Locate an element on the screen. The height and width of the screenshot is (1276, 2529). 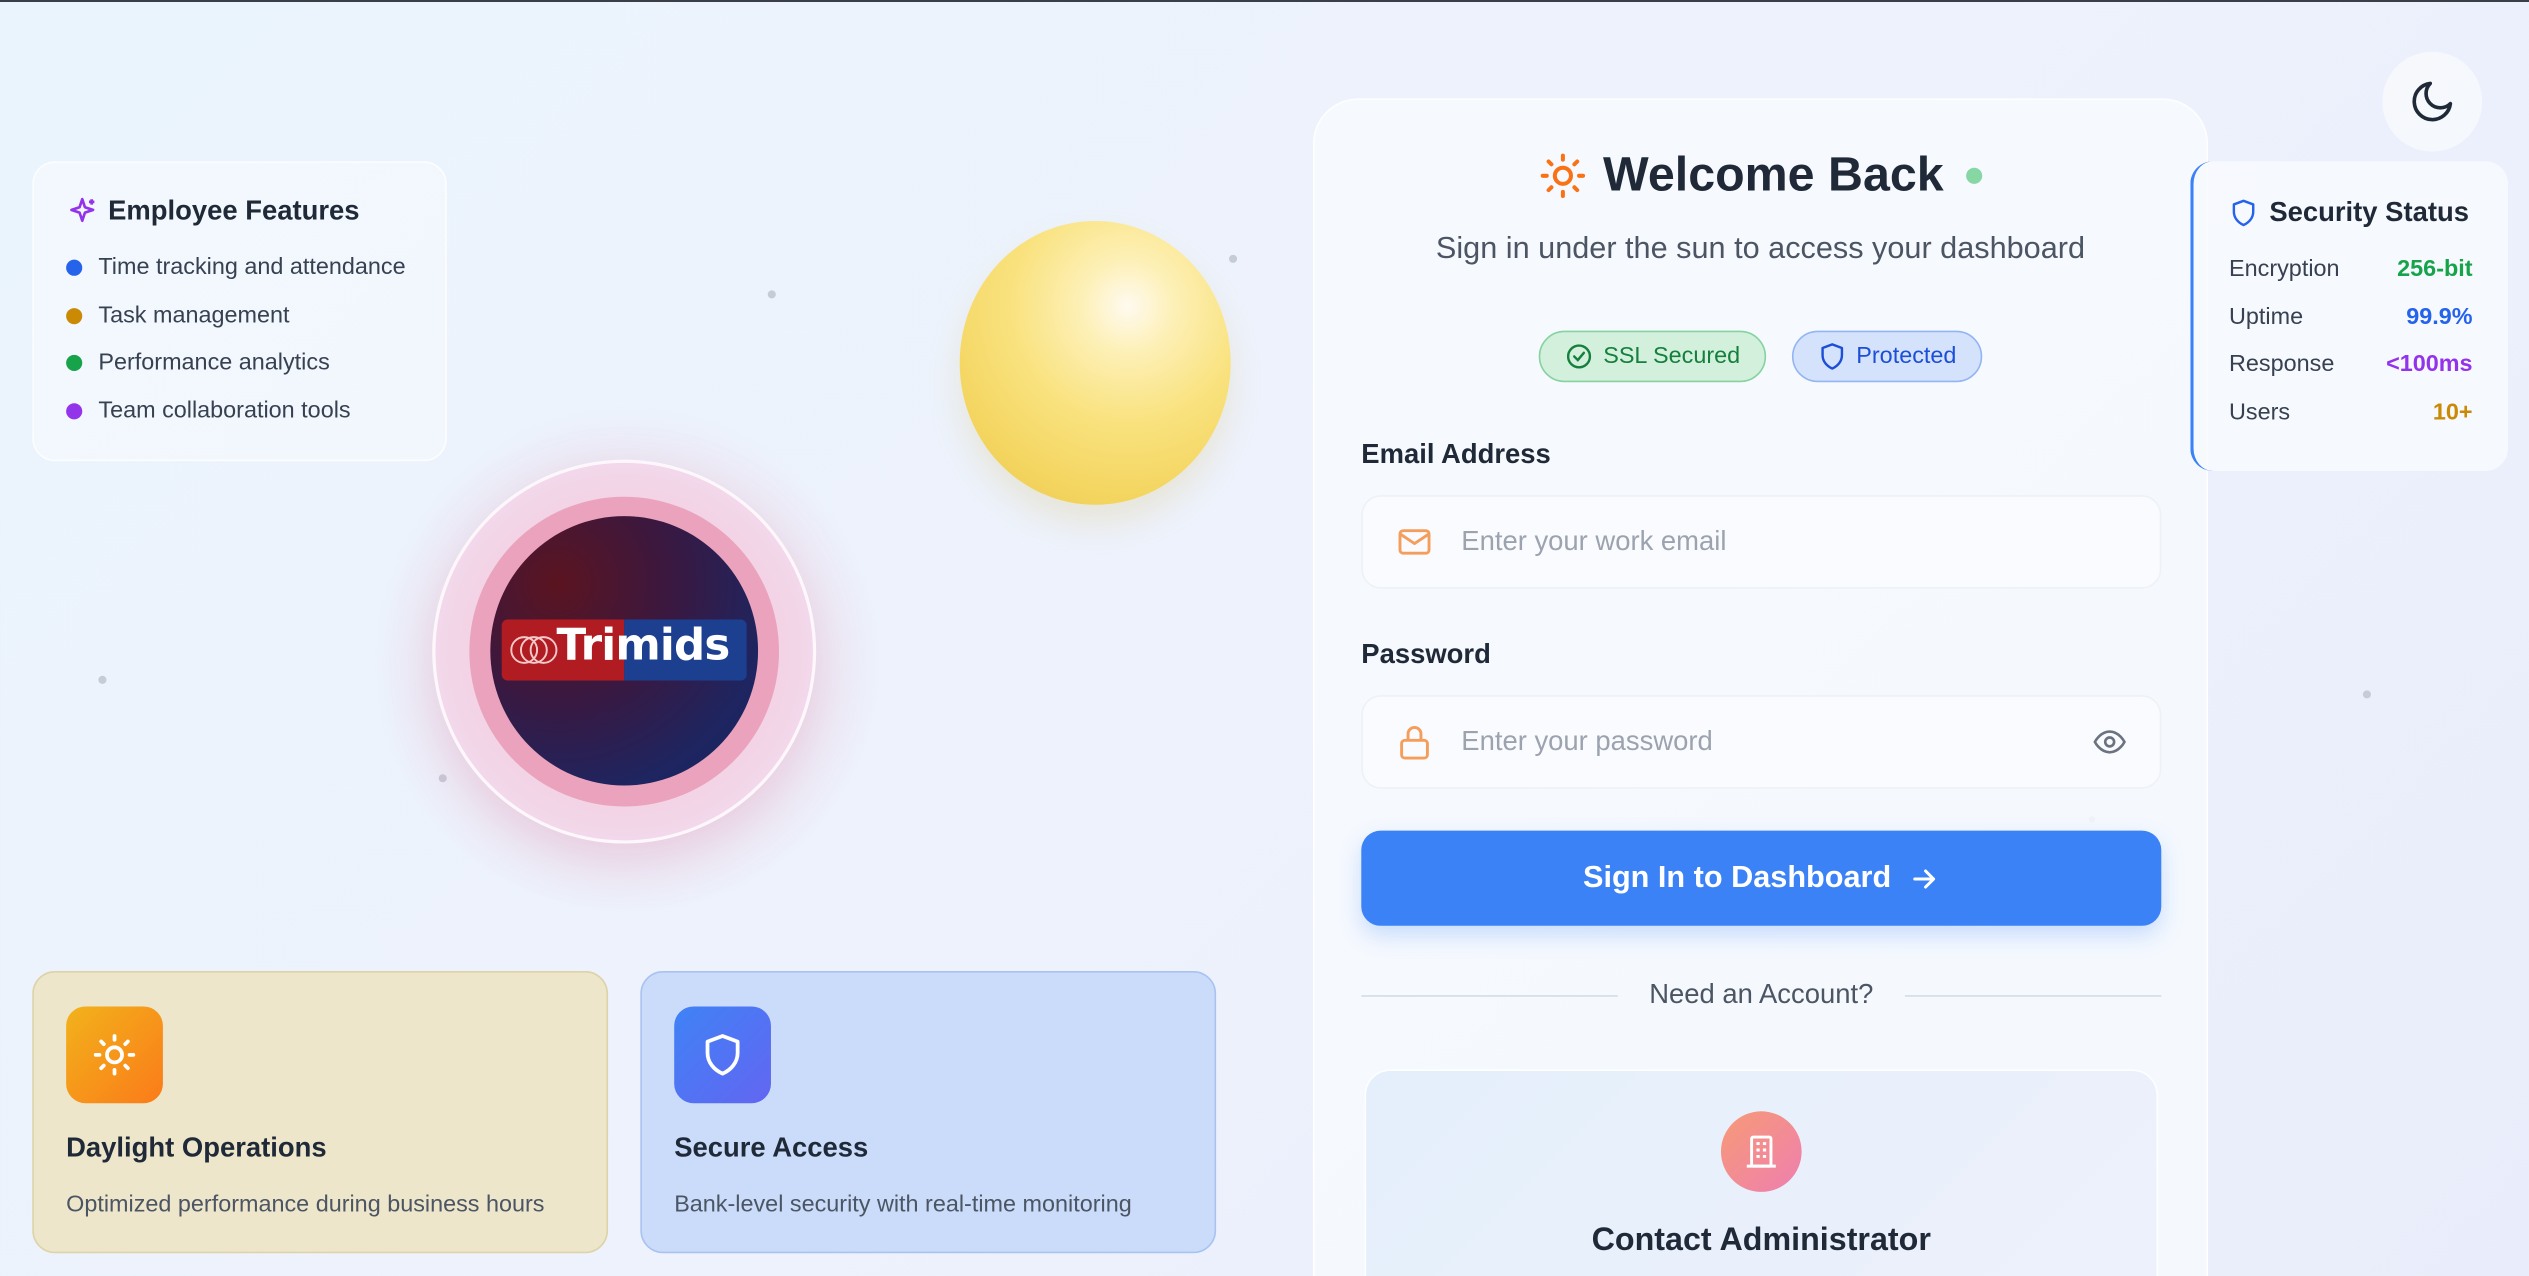
account-divider: Need an Account? is located at coordinates (1761, 994).